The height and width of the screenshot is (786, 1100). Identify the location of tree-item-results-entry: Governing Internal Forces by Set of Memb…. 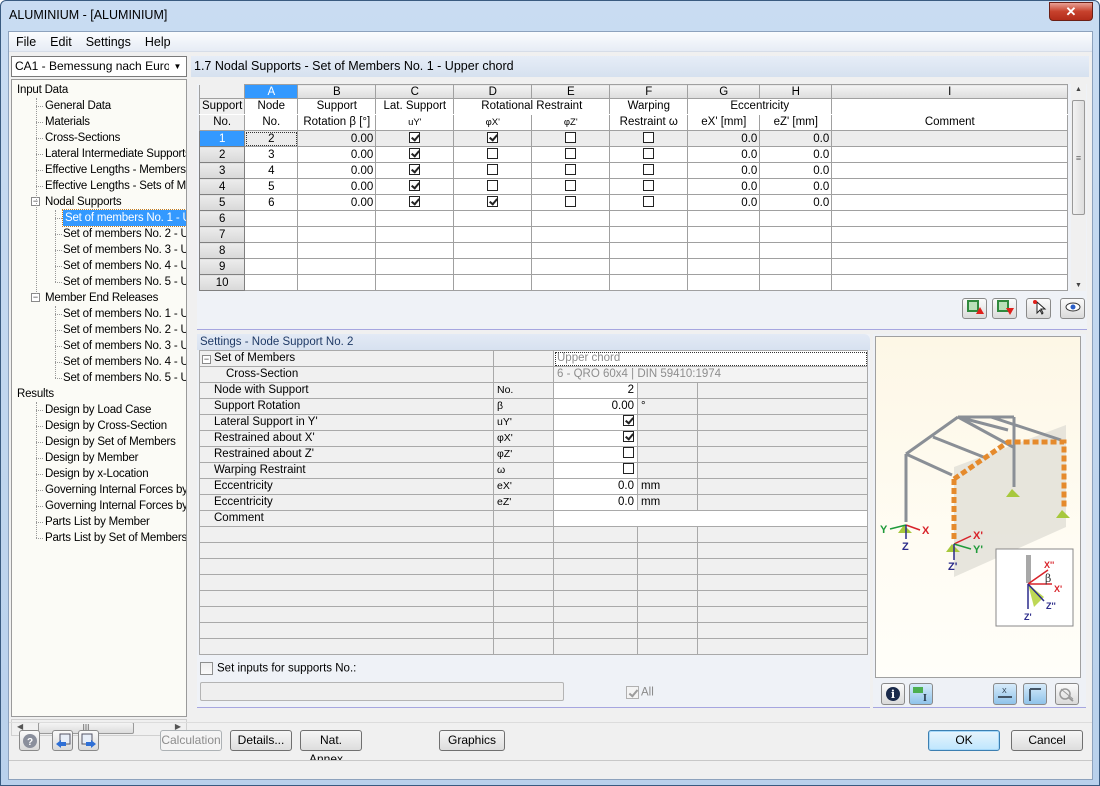
(115, 506).